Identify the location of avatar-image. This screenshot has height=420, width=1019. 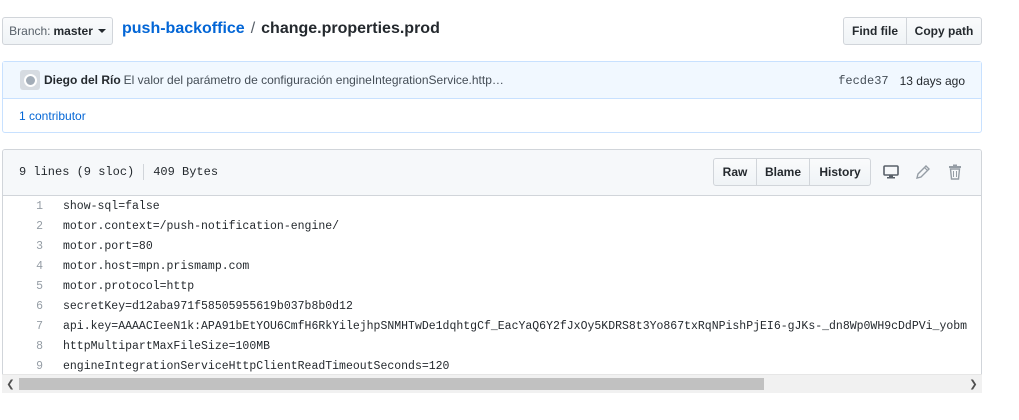
(30, 80).